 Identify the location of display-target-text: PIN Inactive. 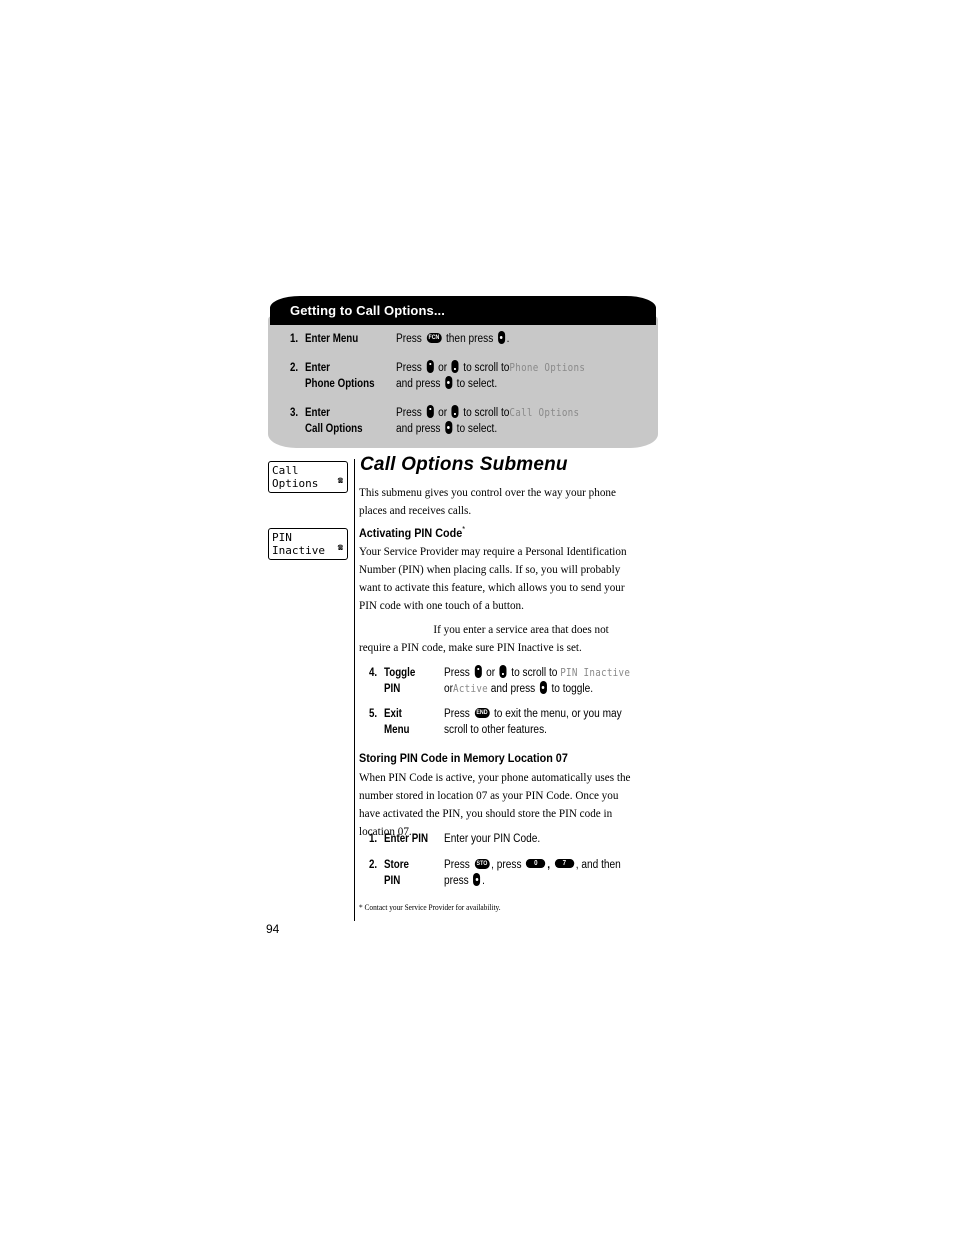
(595, 673).